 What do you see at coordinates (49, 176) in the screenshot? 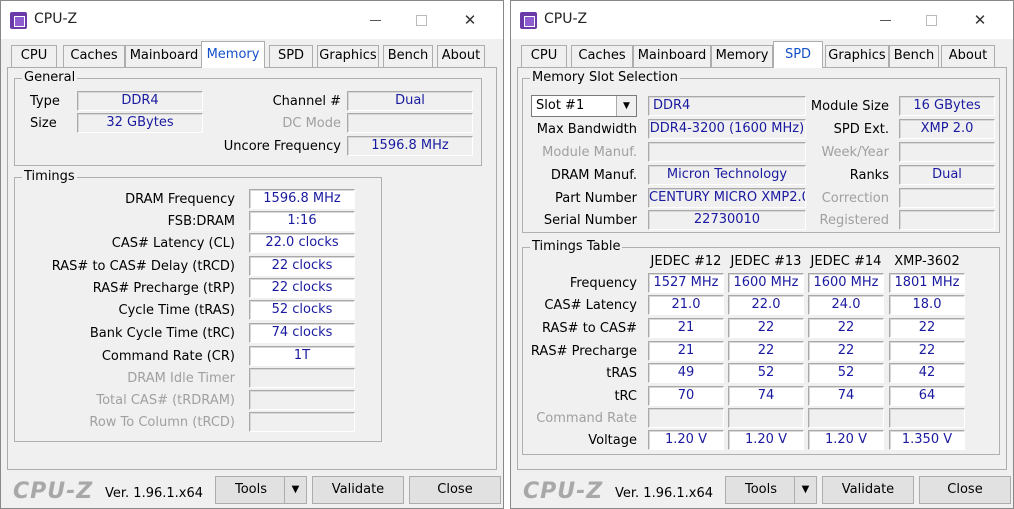
I see `timings-title: Timings` at bounding box center [49, 176].